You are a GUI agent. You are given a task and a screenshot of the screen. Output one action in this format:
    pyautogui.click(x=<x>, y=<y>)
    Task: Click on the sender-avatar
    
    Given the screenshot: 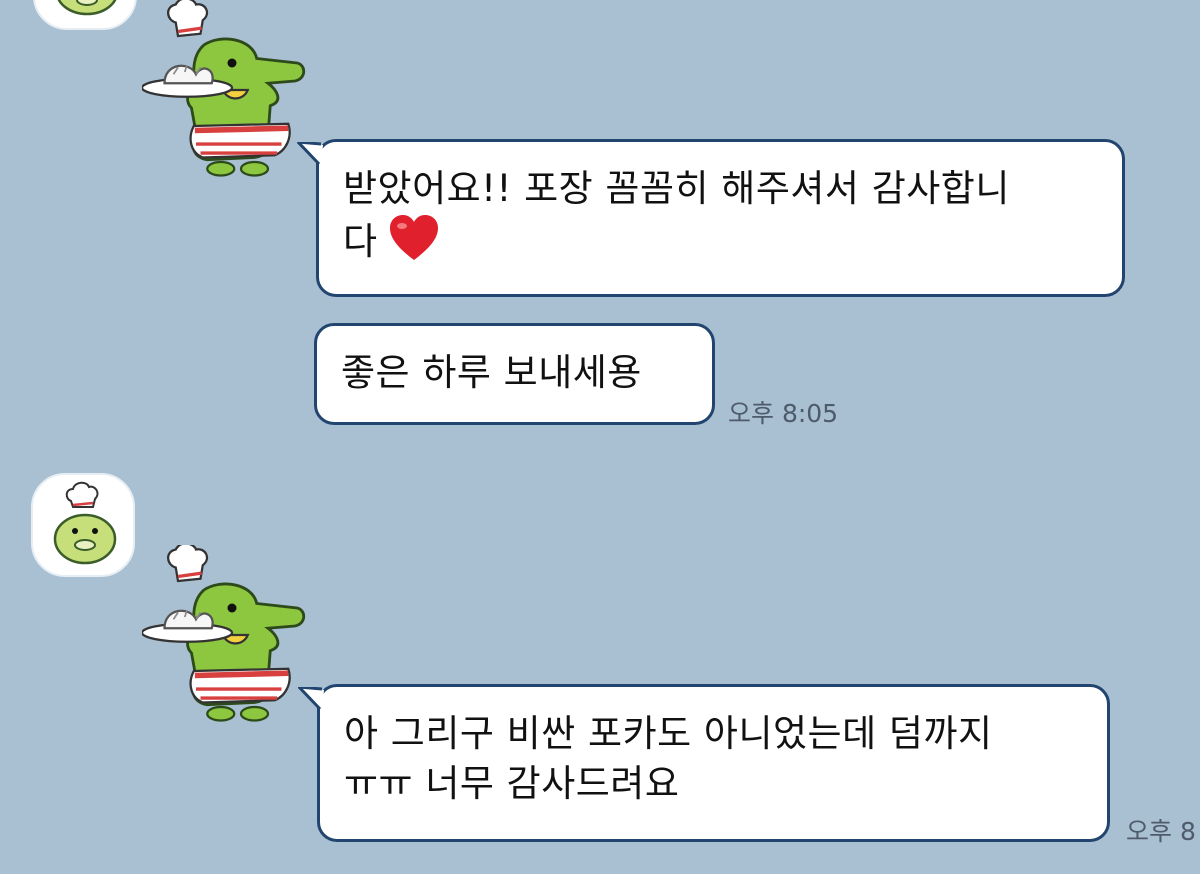 What is the action you would take?
    pyautogui.click(x=83, y=525)
    